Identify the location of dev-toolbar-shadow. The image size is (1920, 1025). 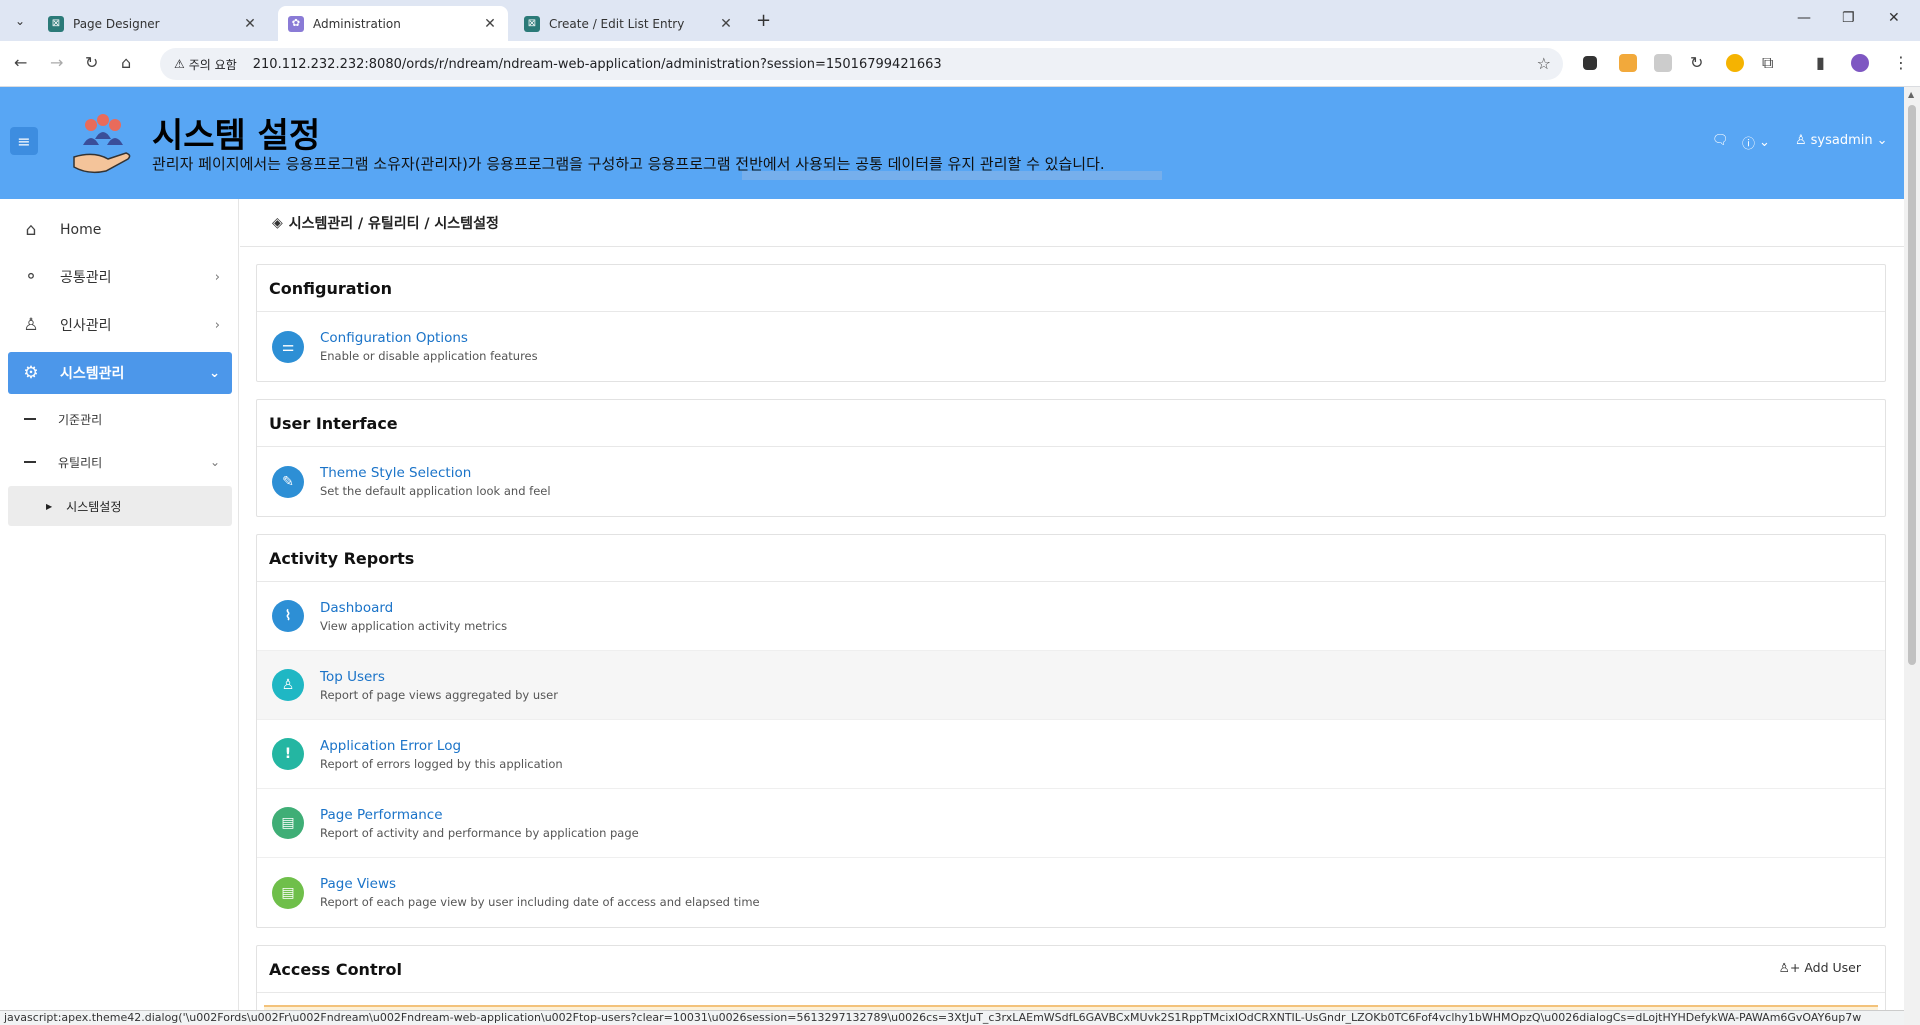
(952, 175).